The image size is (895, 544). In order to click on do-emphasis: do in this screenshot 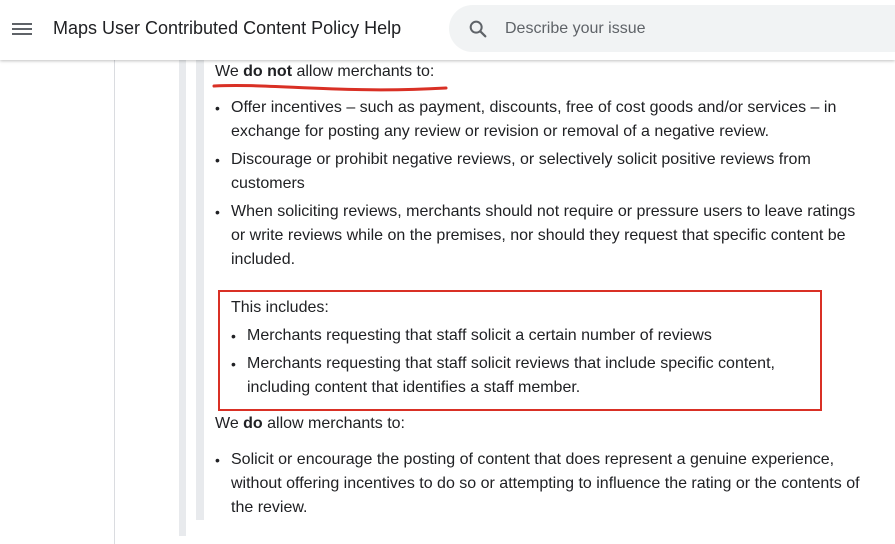, I will do `click(253, 423)`.